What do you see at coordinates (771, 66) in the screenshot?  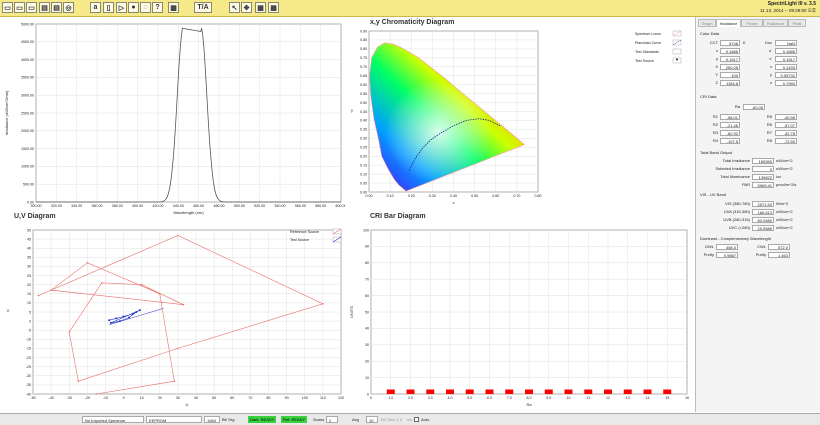 I see `color-right-label: x` at bounding box center [771, 66].